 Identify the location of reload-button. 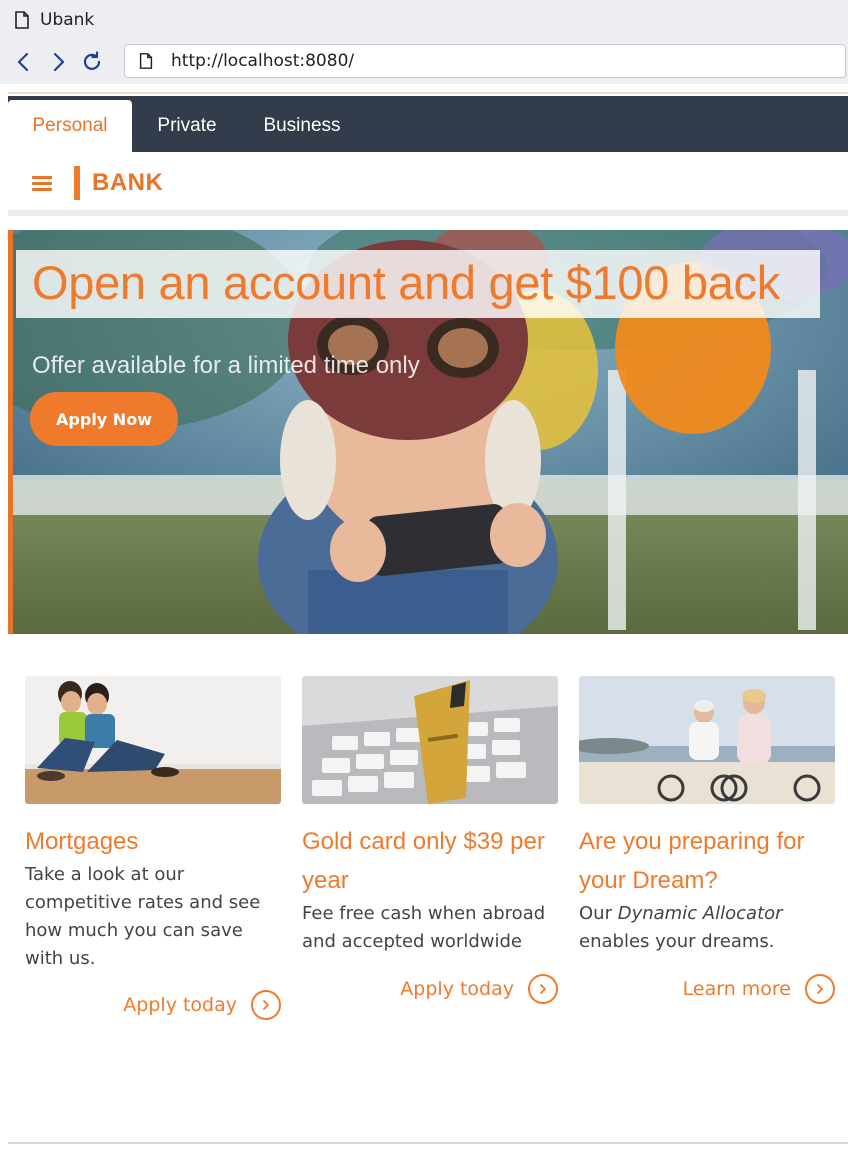
(92, 62).